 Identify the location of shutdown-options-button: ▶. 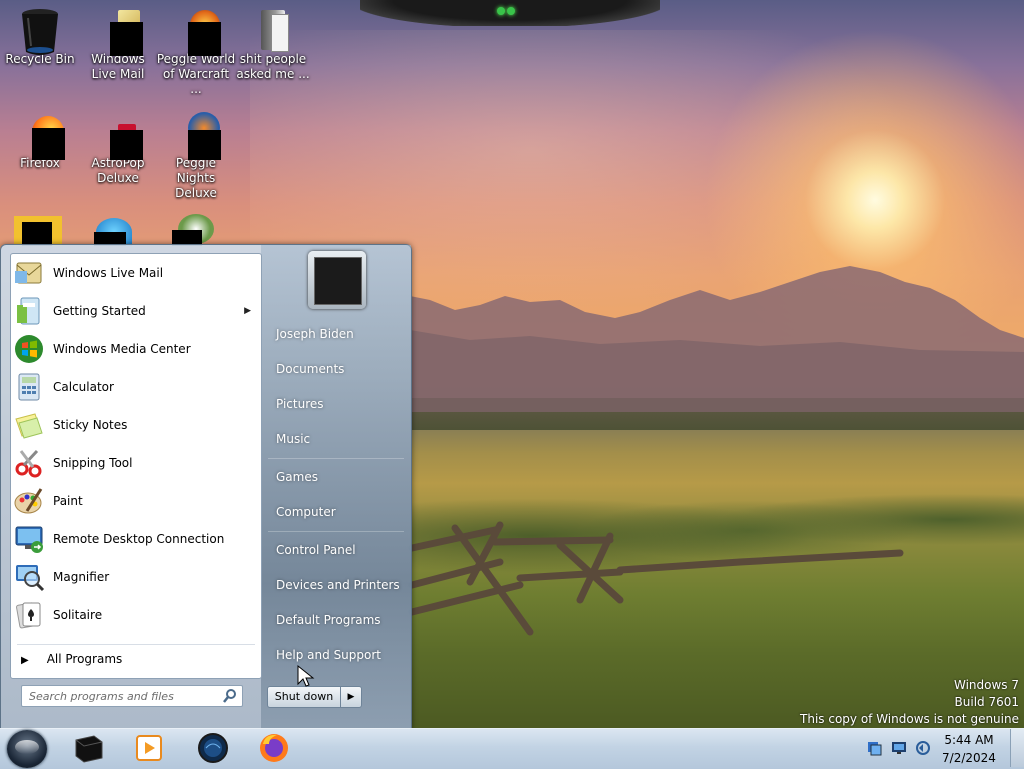
(351, 697).